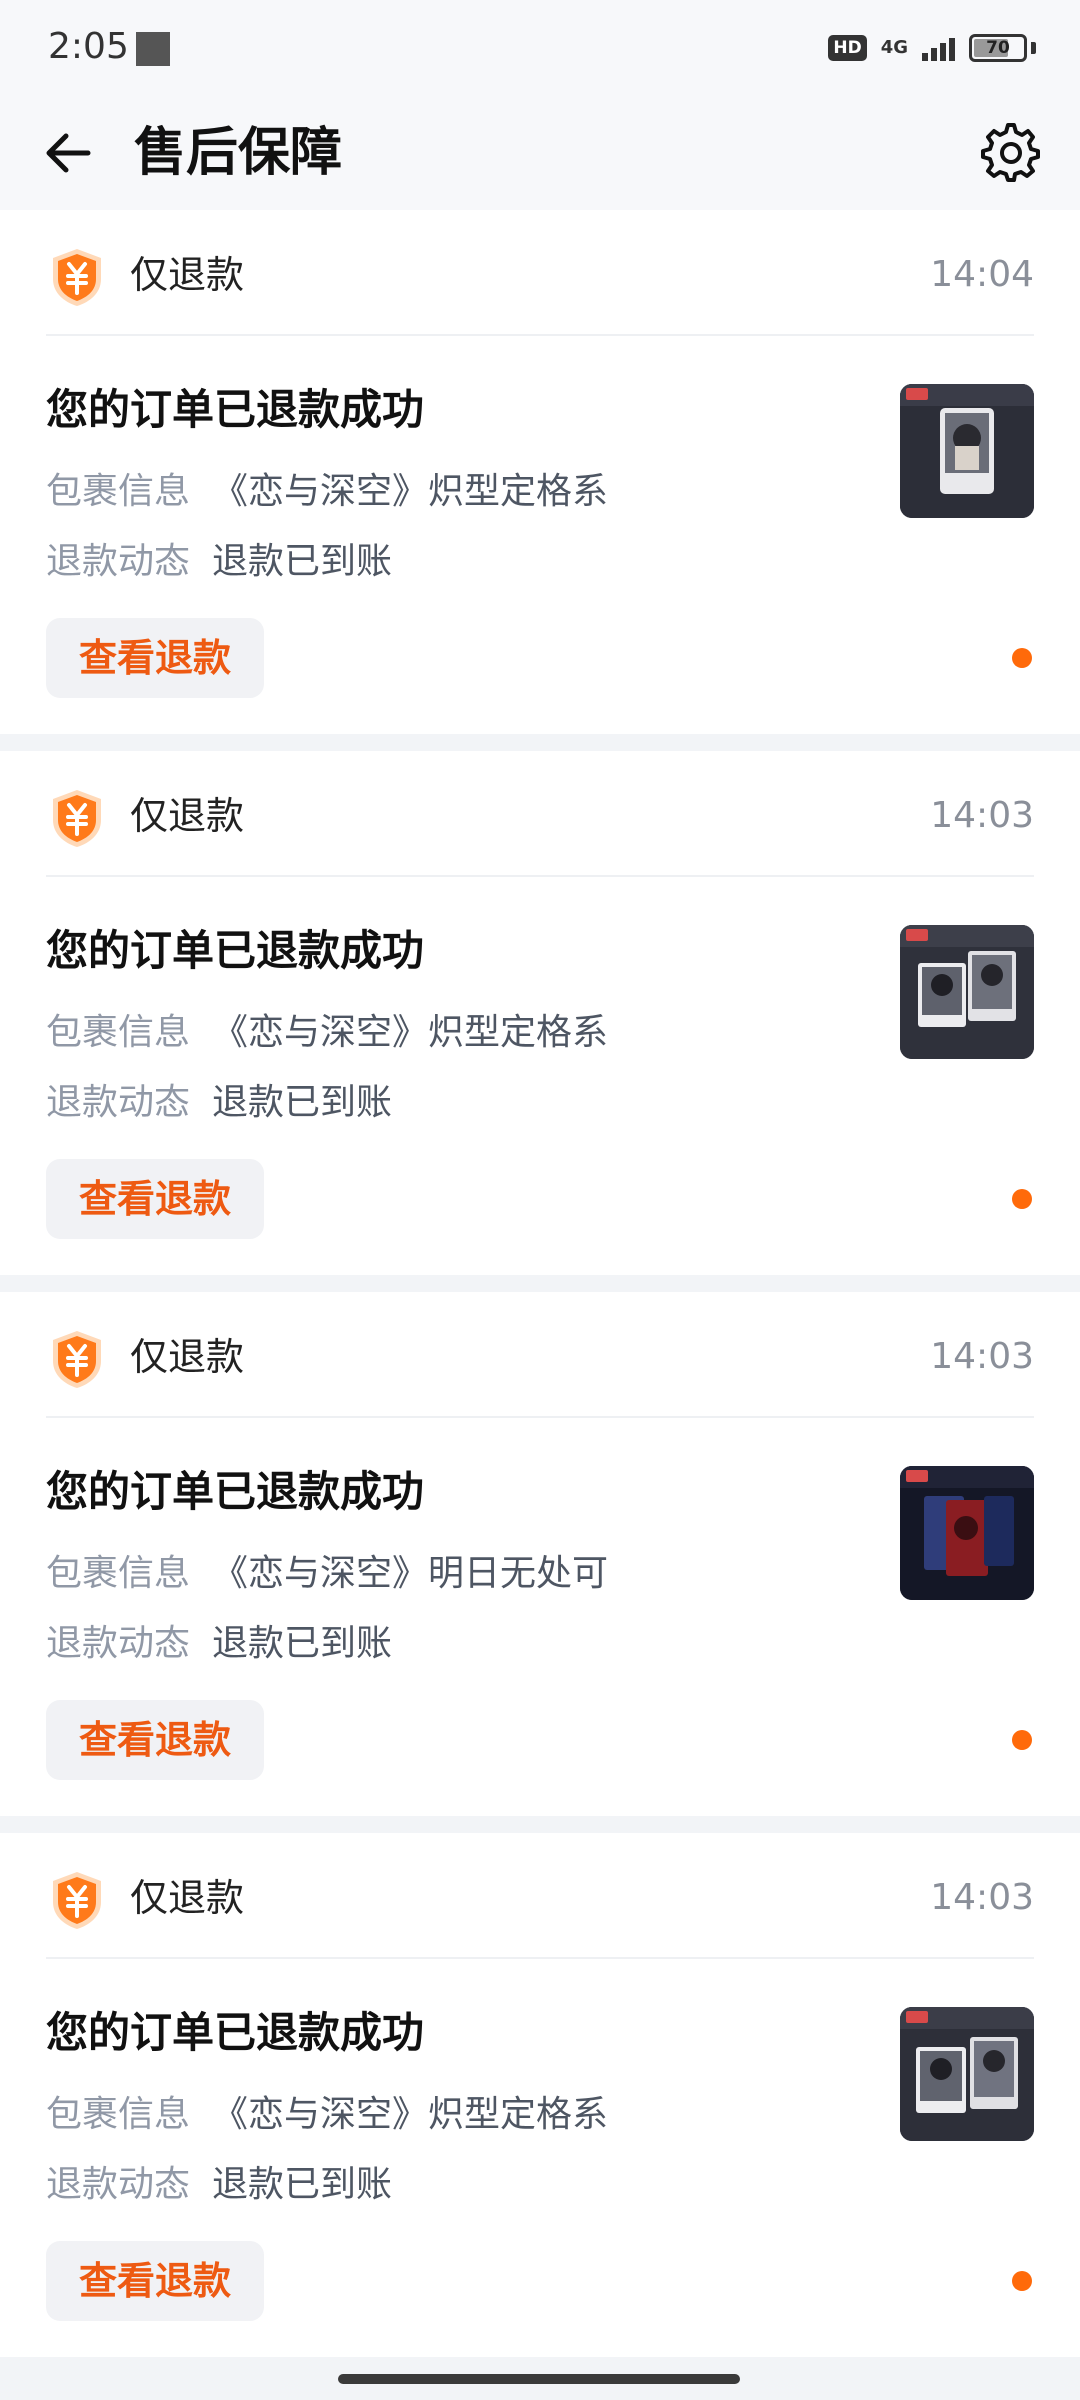 The image size is (1080, 2400). What do you see at coordinates (540, 273) in the screenshot?
I see `card-header: 仅退款 14:04` at bounding box center [540, 273].